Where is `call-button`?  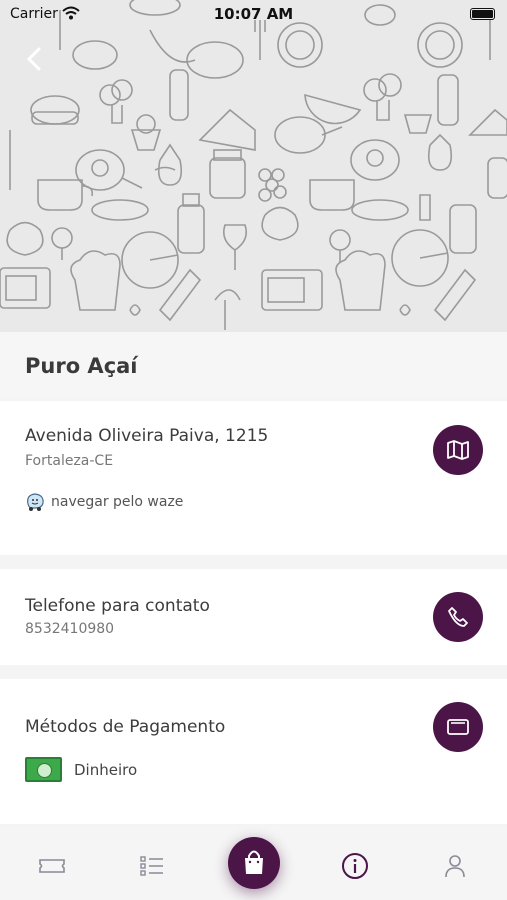 call-button is located at coordinates (458, 617).